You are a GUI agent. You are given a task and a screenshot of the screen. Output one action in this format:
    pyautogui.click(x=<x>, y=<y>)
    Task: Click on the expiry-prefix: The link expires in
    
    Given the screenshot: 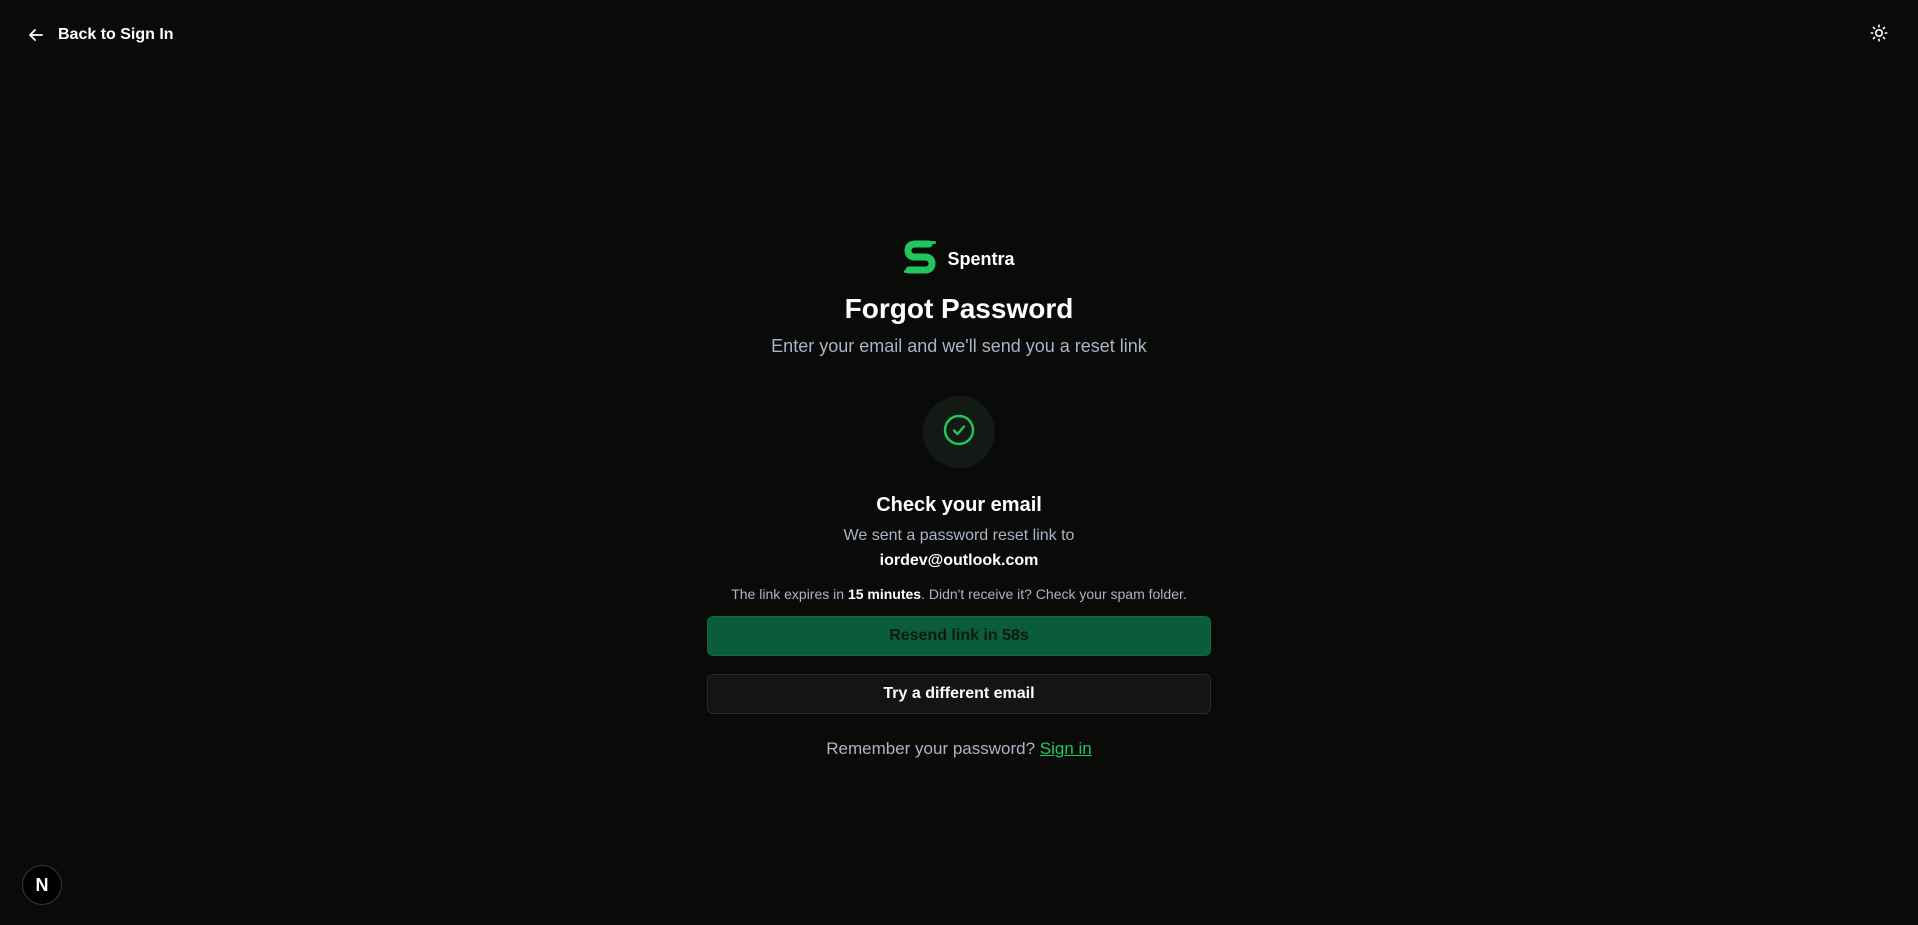 What is the action you would take?
    pyautogui.click(x=789, y=594)
    